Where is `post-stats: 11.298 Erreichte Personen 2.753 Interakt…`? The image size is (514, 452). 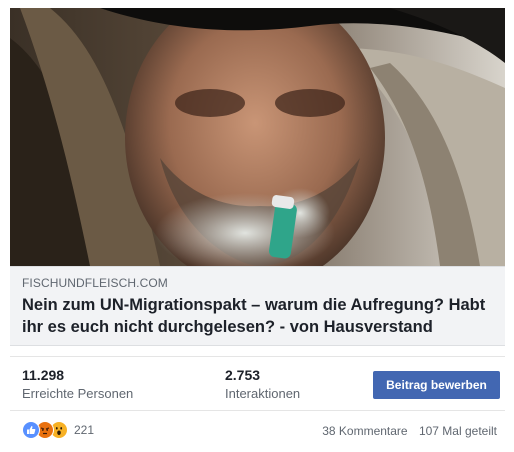 post-stats: 11.298 Erreichte Personen 2.753 Interakt… is located at coordinates (257, 382).